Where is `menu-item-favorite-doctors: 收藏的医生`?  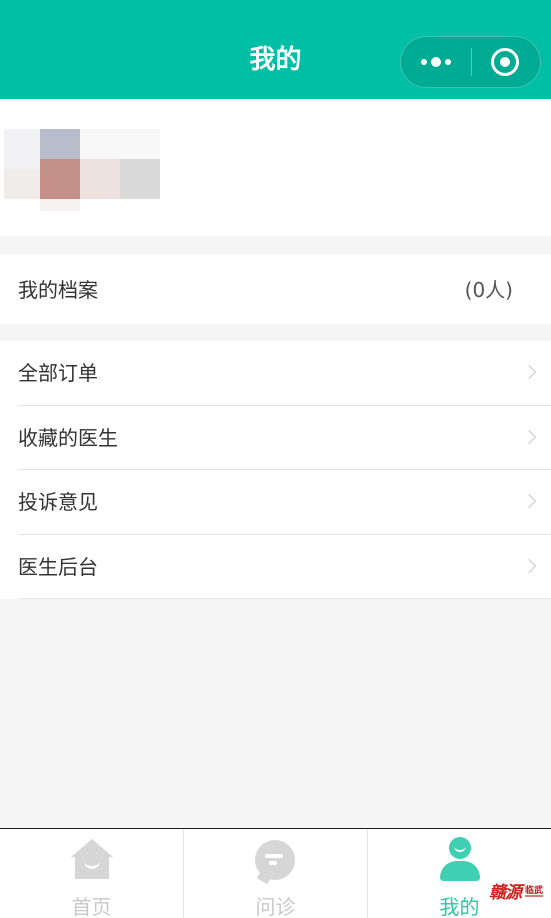
menu-item-favorite-doctors: 收藏的医生 is located at coordinates (275, 438).